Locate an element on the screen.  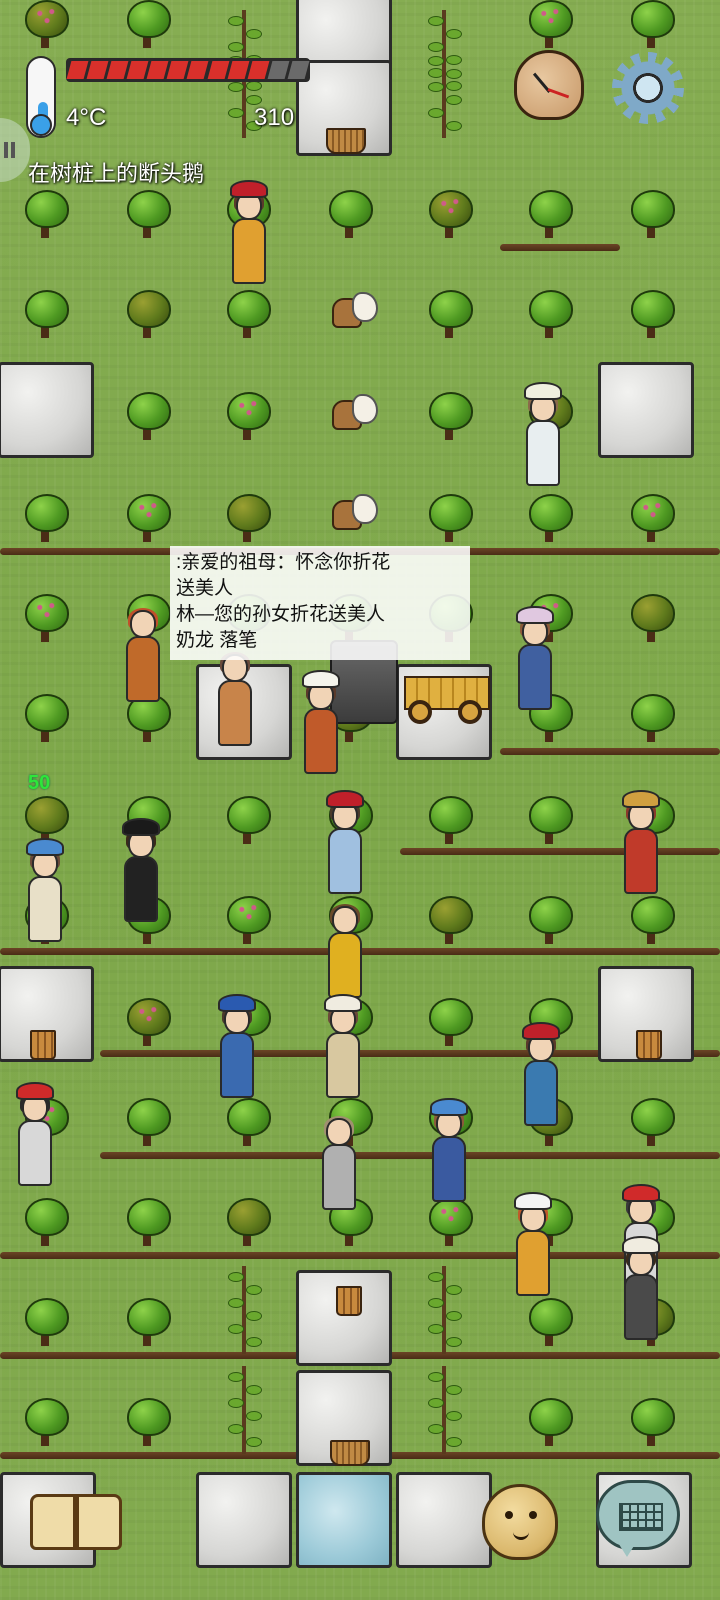
cart is located at coordinates (445, 698).